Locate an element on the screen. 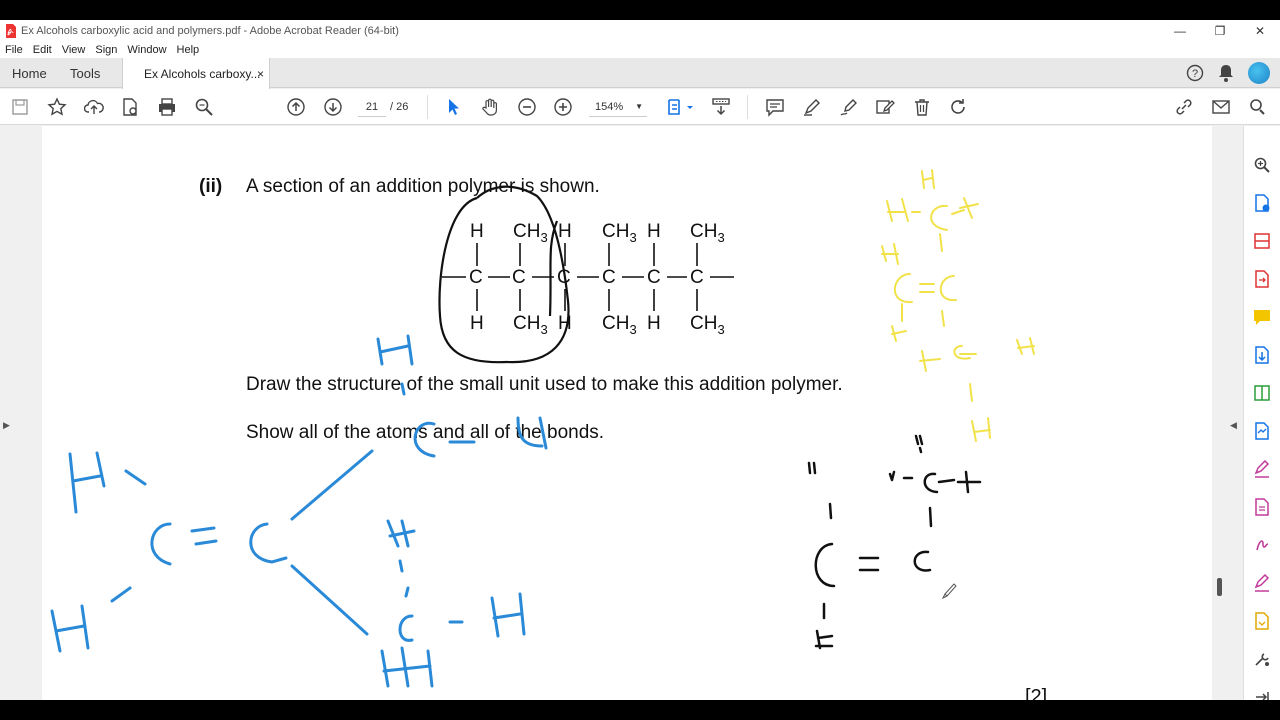 The width and height of the screenshot is (1280, 720). chevron-down-icon: ▼ is located at coordinates (639, 106).